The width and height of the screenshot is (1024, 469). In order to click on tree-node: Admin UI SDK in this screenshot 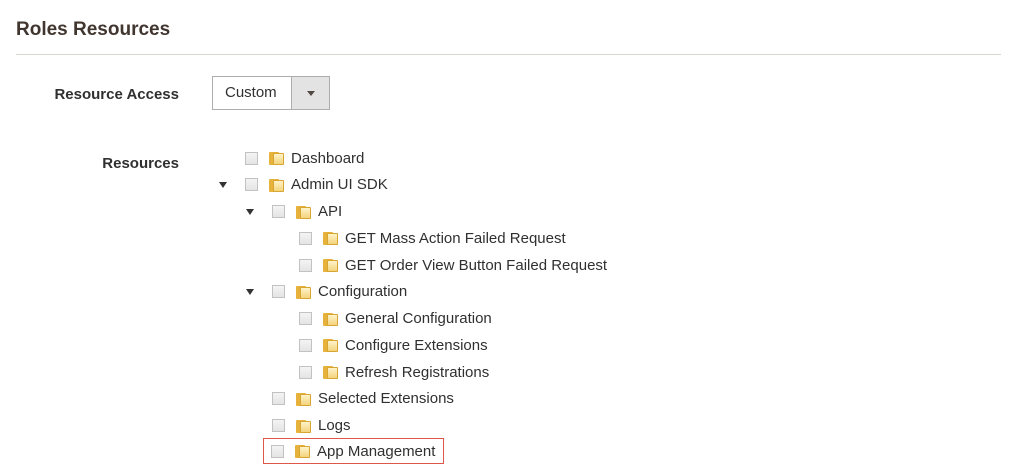, I will do `click(316, 185)`.